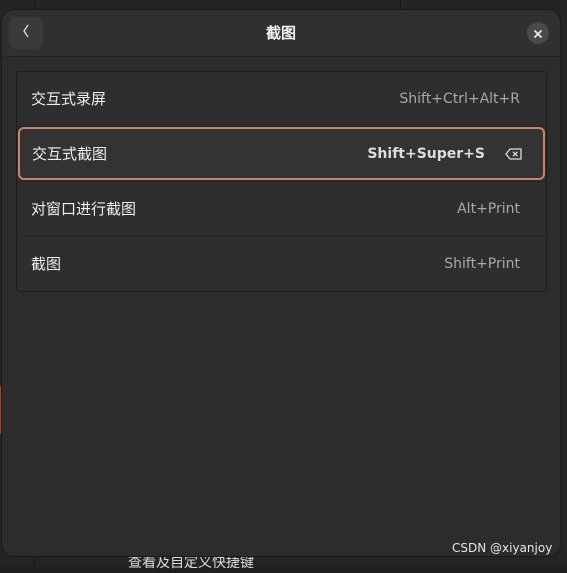  Describe the element at coordinates (281, 209) in the screenshot. I see `shortcut-row-window-screenshot: 对窗口进行截图 Alt+Print` at that location.